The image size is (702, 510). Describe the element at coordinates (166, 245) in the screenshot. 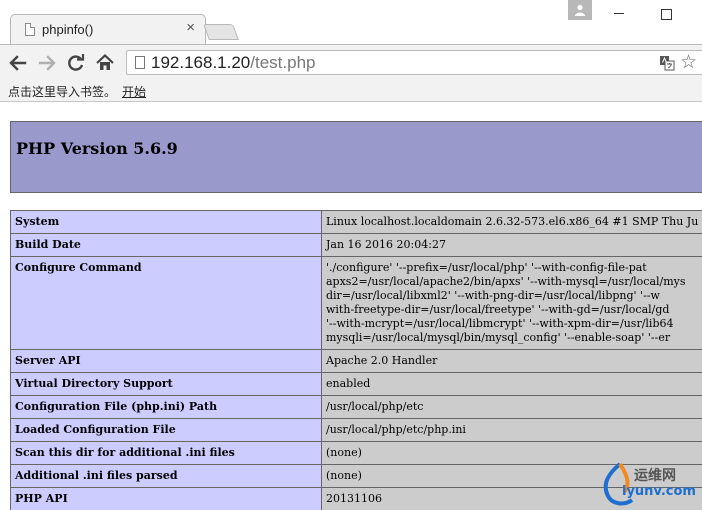

I see `row-label: Build Date` at that location.